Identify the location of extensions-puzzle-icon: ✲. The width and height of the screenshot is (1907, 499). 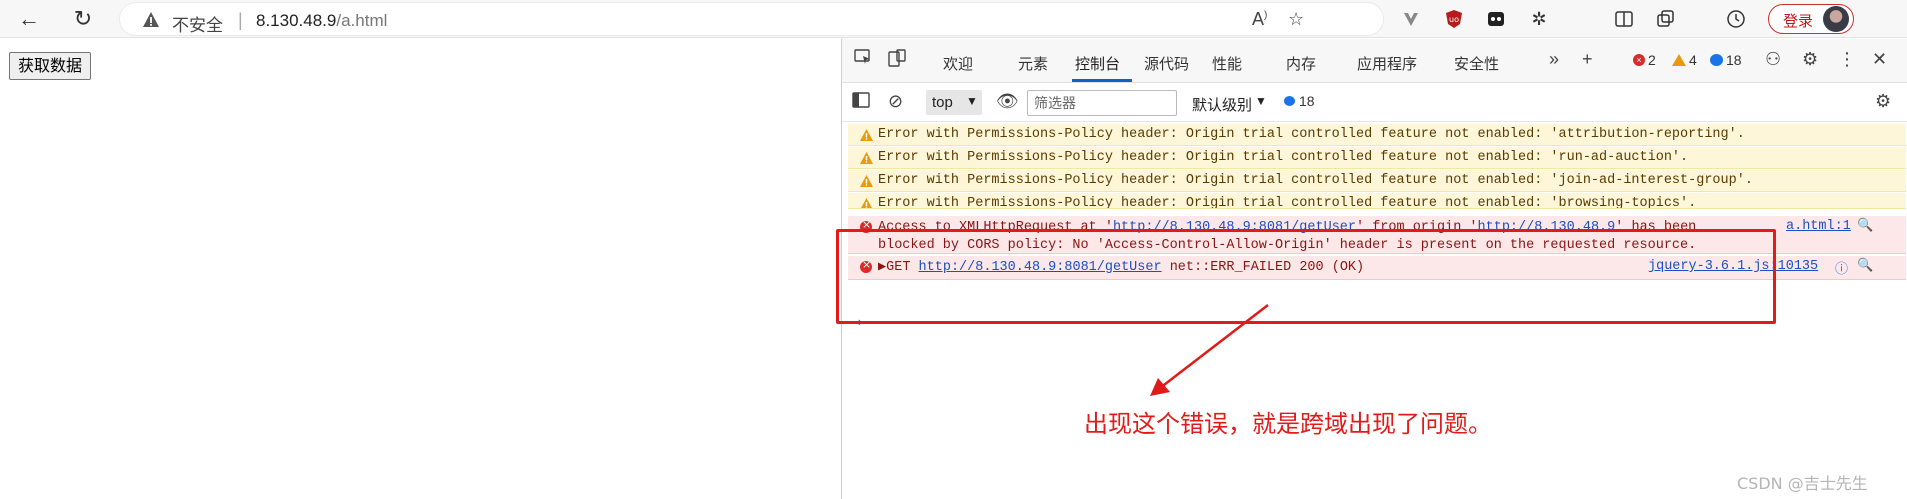
(1539, 19).